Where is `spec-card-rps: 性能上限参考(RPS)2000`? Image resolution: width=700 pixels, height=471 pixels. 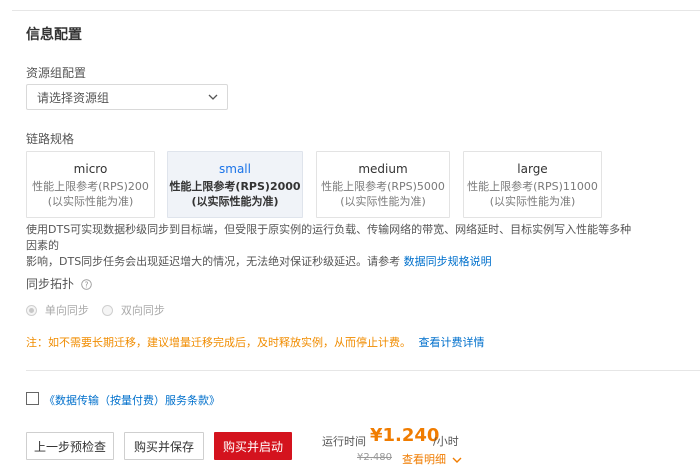
spec-card-rps: 性能上限参考(RPS)2000 is located at coordinates (235, 186).